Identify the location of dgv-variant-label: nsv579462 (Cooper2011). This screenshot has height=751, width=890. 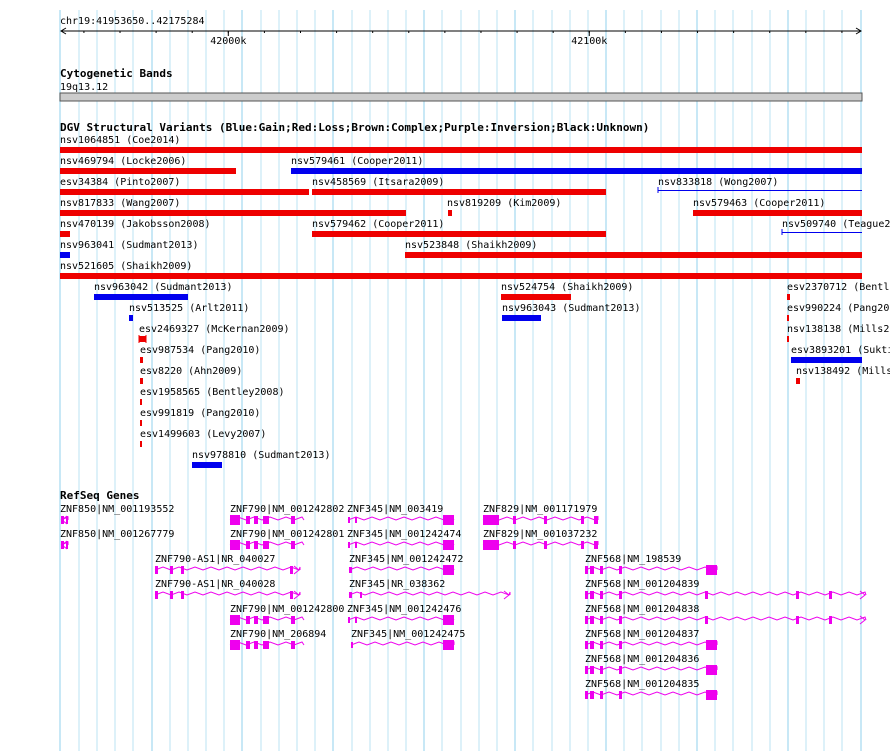
(378, 224).